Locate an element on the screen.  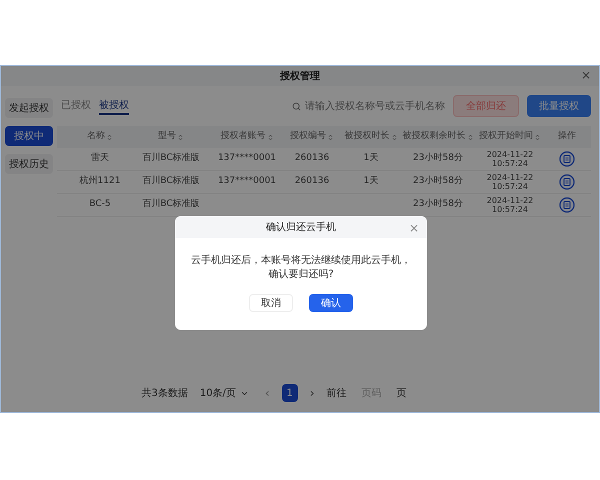
cancel-button: 取消 is located at coordinates (271, 303).